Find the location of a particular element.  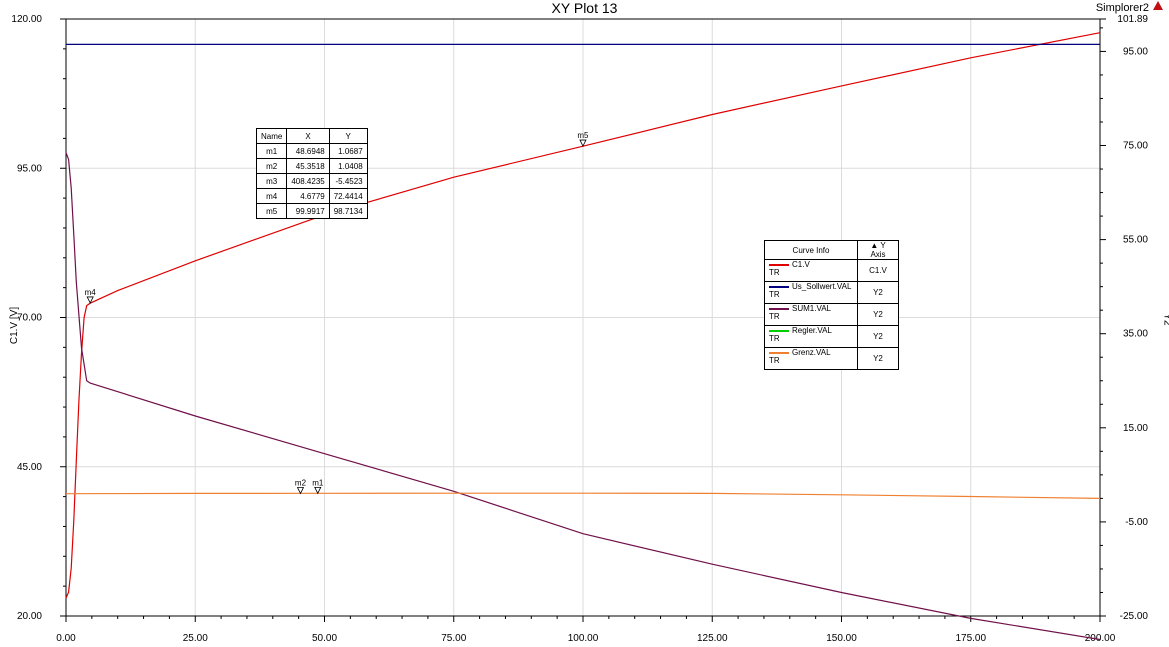

marker-label-m1: m1 is located at coordinates (318, 482).